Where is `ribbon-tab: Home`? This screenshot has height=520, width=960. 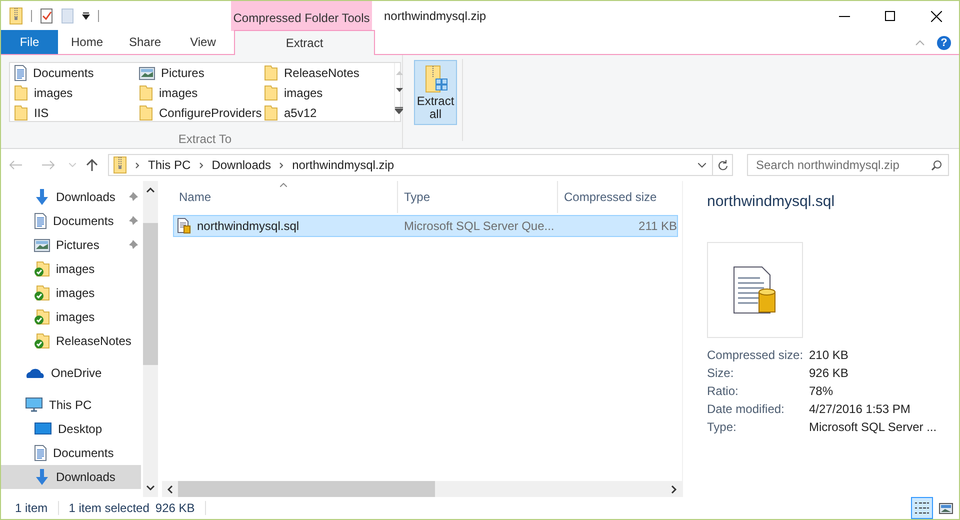
ribbon-tab: Home is located at coordinates (87, 42).